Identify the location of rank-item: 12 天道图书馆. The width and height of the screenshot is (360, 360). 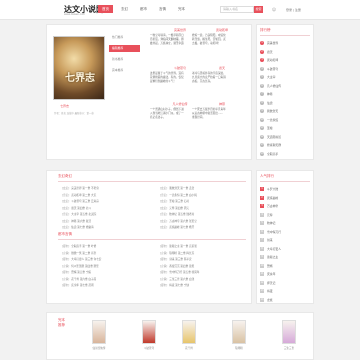
(285, 137).